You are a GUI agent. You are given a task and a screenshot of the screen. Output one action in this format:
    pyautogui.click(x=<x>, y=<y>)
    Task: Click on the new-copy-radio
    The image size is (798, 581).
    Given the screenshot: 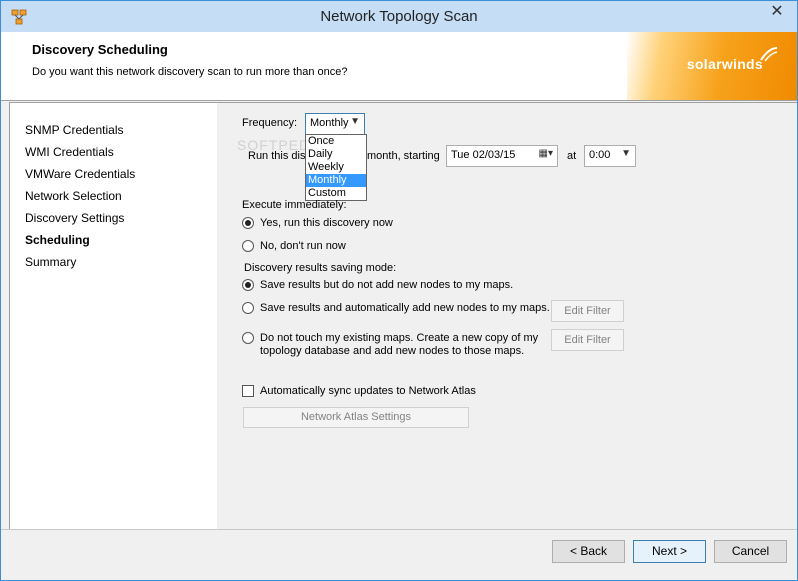 What is the action you would take?
    pyautogui.click(x=248, y=338)
    